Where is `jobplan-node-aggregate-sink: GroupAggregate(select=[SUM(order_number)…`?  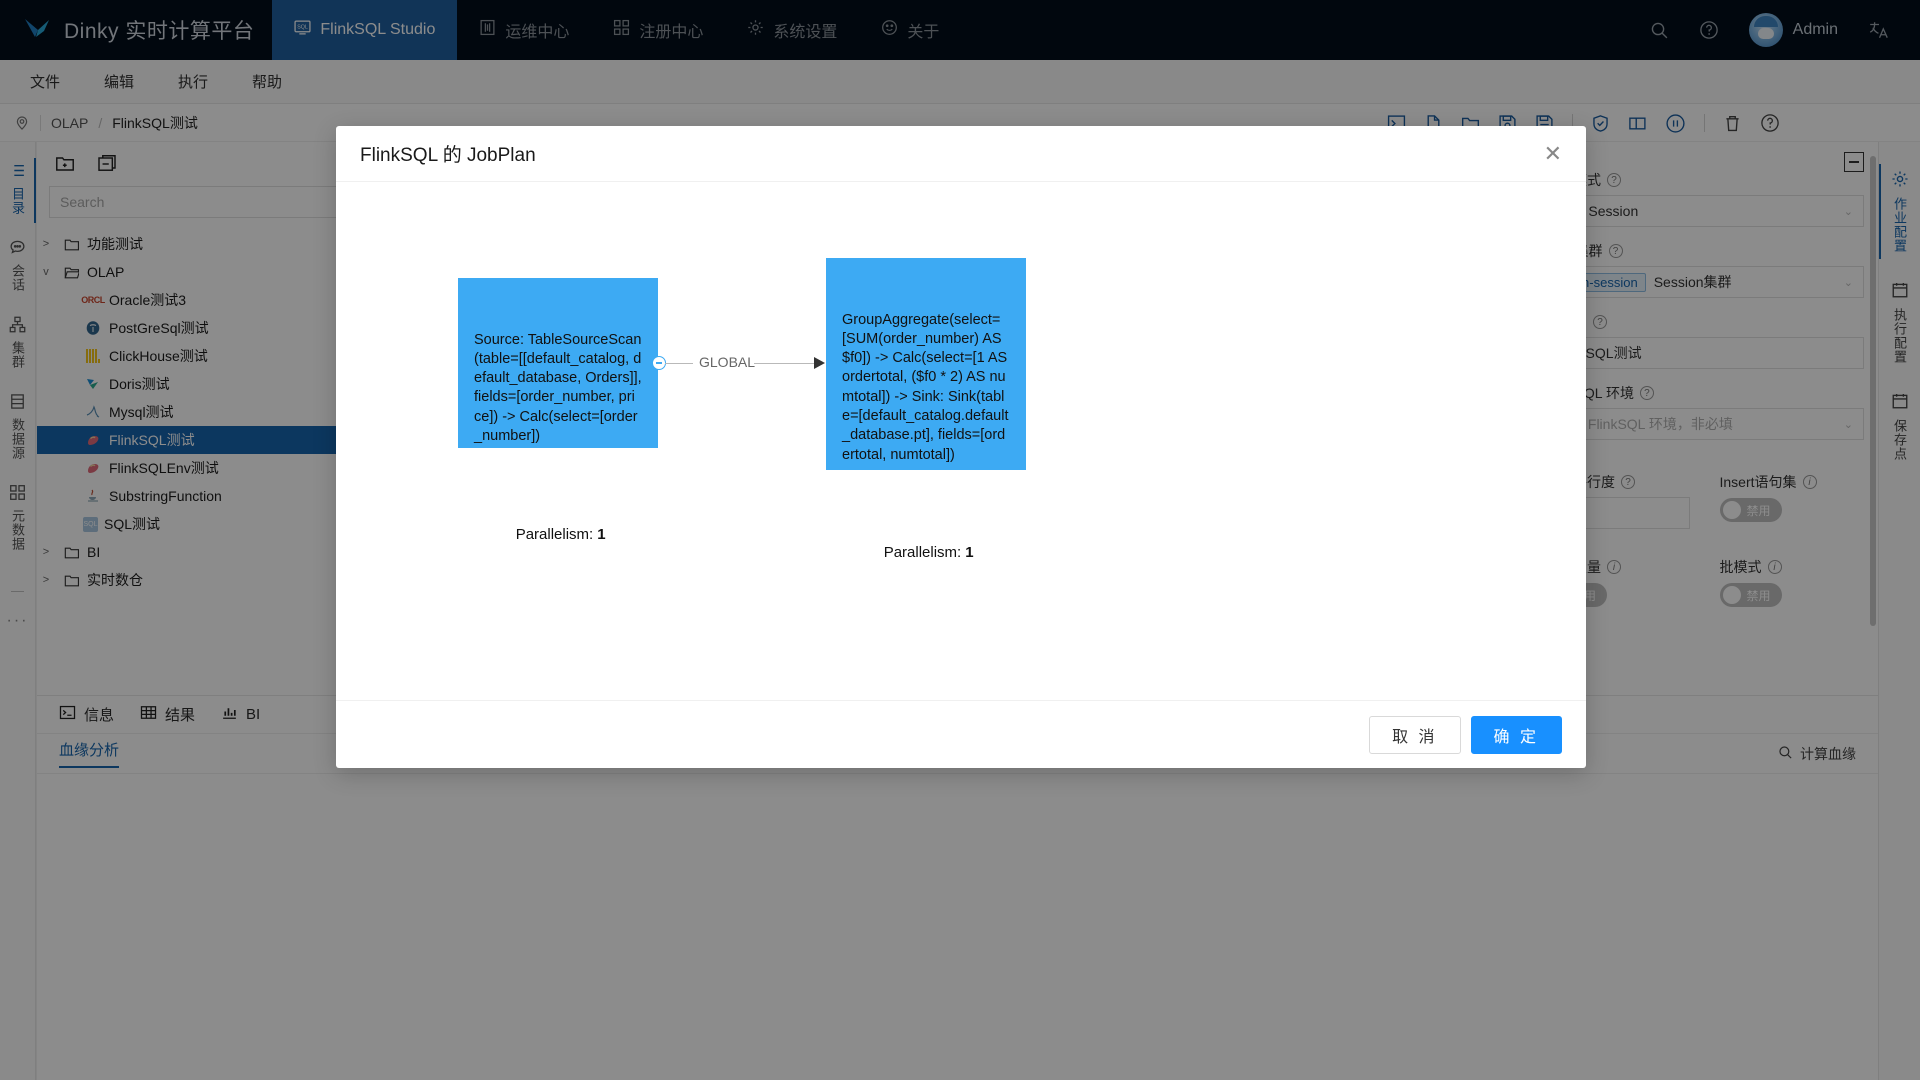
jobplan-node-aggregate-sink: GroupAggregate(select=[SUM(order_number)… is located at coordinates (926, 409).